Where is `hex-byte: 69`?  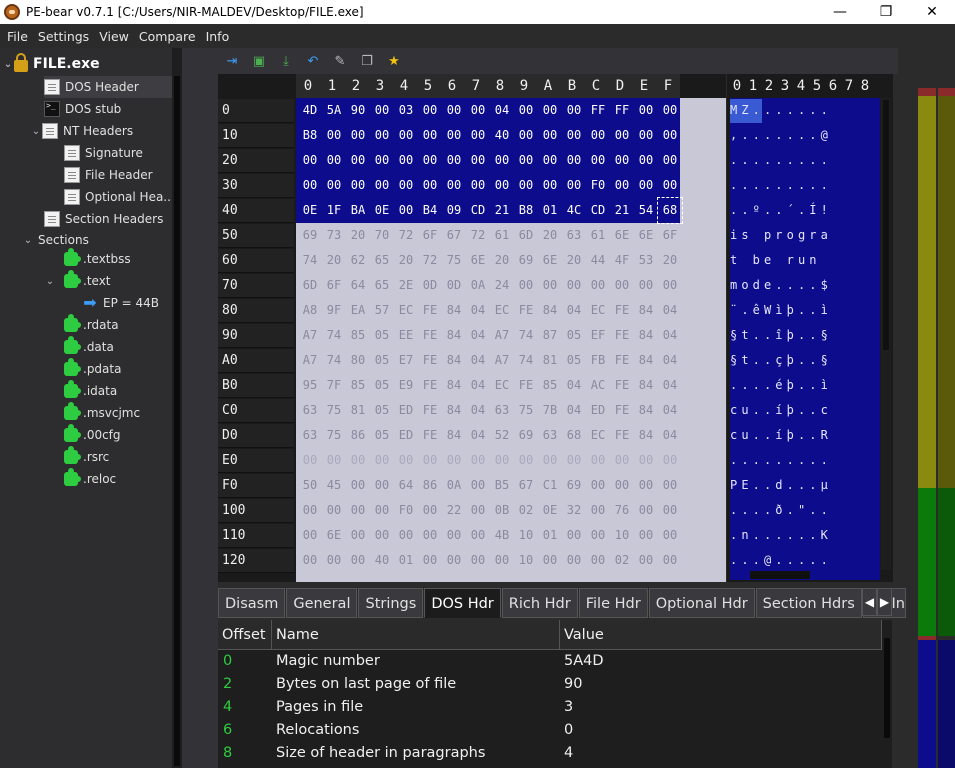
hex-byte: 69 is located at coordinates (574, 485).